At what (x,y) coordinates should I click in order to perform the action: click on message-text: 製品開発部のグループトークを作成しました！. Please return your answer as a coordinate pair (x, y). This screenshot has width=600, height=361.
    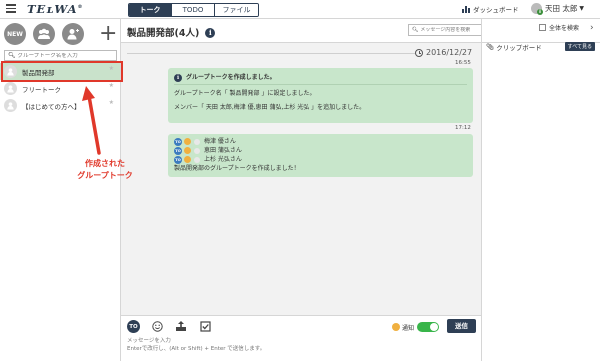
    Looking at the image, I should click on (237, 168).